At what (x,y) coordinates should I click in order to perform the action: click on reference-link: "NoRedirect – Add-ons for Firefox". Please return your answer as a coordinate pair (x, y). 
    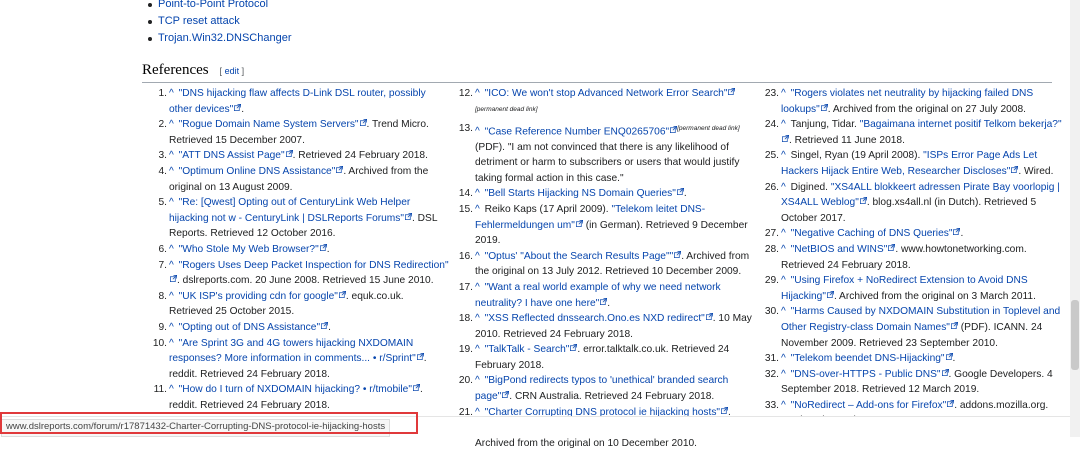
    Looking at the image, I should click on (869, 405).